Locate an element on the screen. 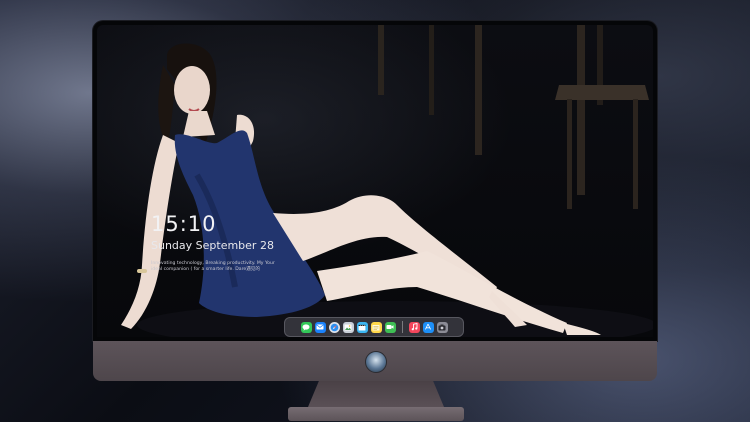 The image size is (750, 422). facetime-icon is located at coordinates (390, 327).